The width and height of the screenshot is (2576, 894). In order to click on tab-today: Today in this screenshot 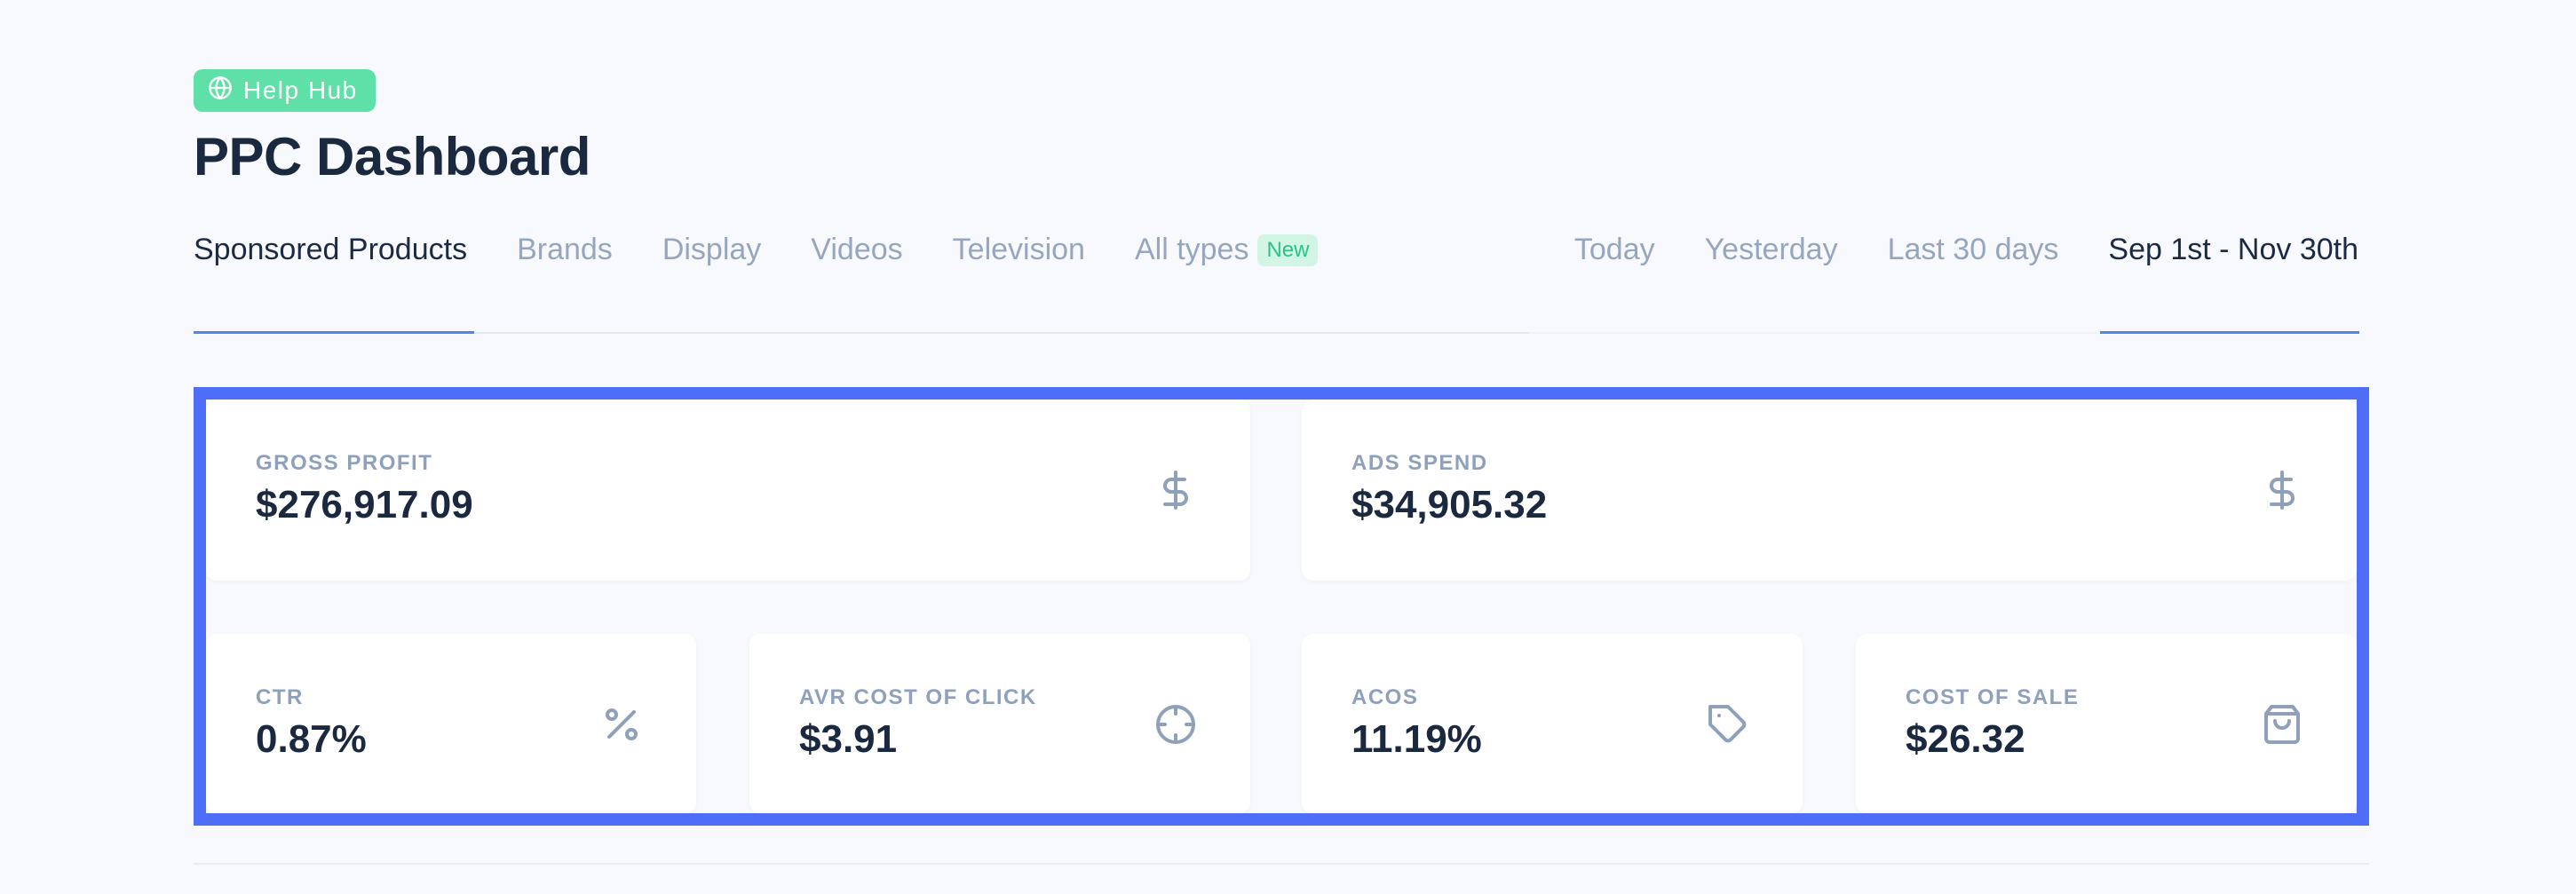, I will do `click(1615, 250)`.